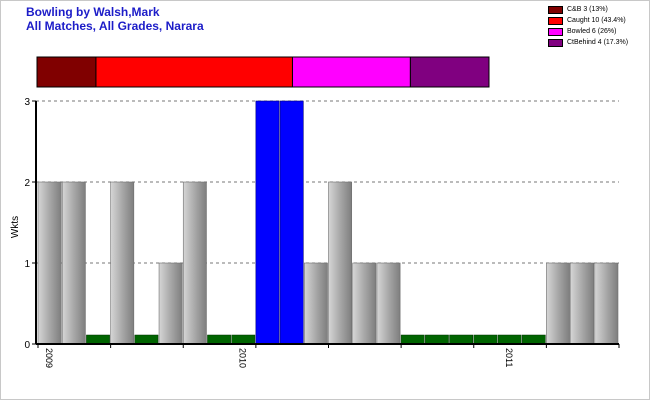 The image size is (650, 400). Describe the element at coordinates (27, 345) in the screenshot. I see `y-tick-label: 0` at that location.